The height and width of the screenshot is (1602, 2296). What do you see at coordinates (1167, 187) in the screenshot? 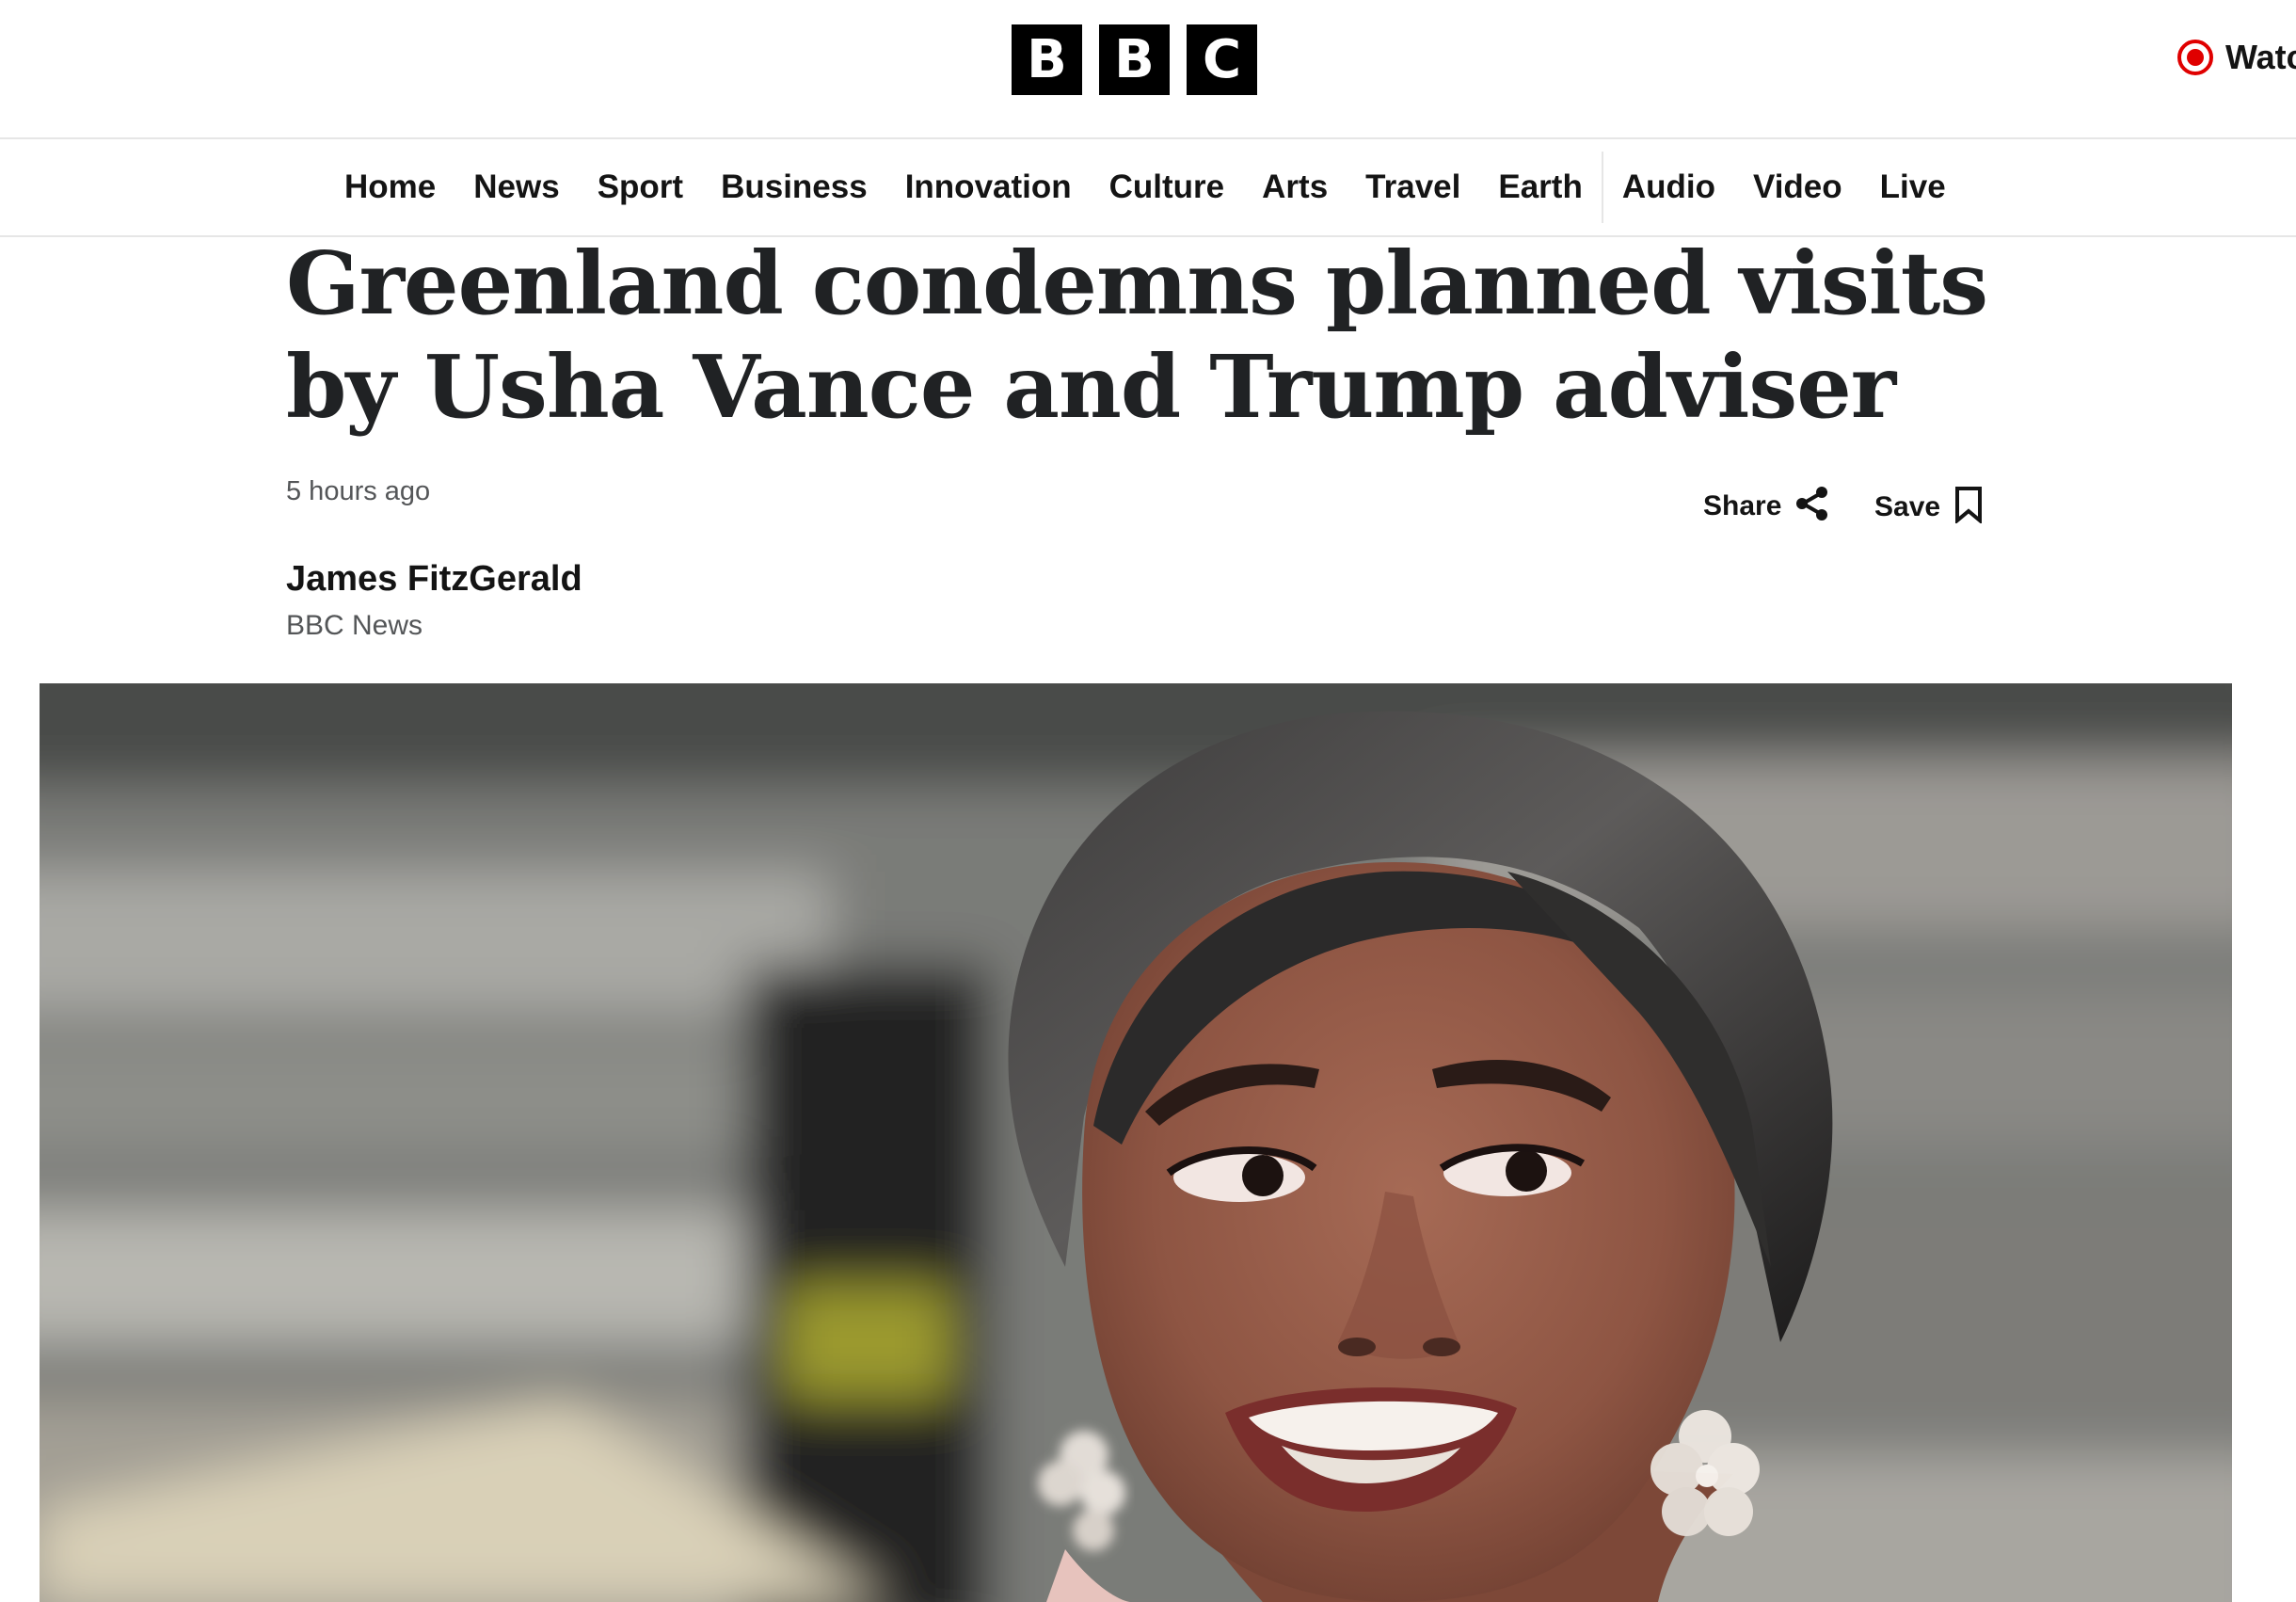
I see `nav-item-culture: Culture` at bounding box center [1167, 187].